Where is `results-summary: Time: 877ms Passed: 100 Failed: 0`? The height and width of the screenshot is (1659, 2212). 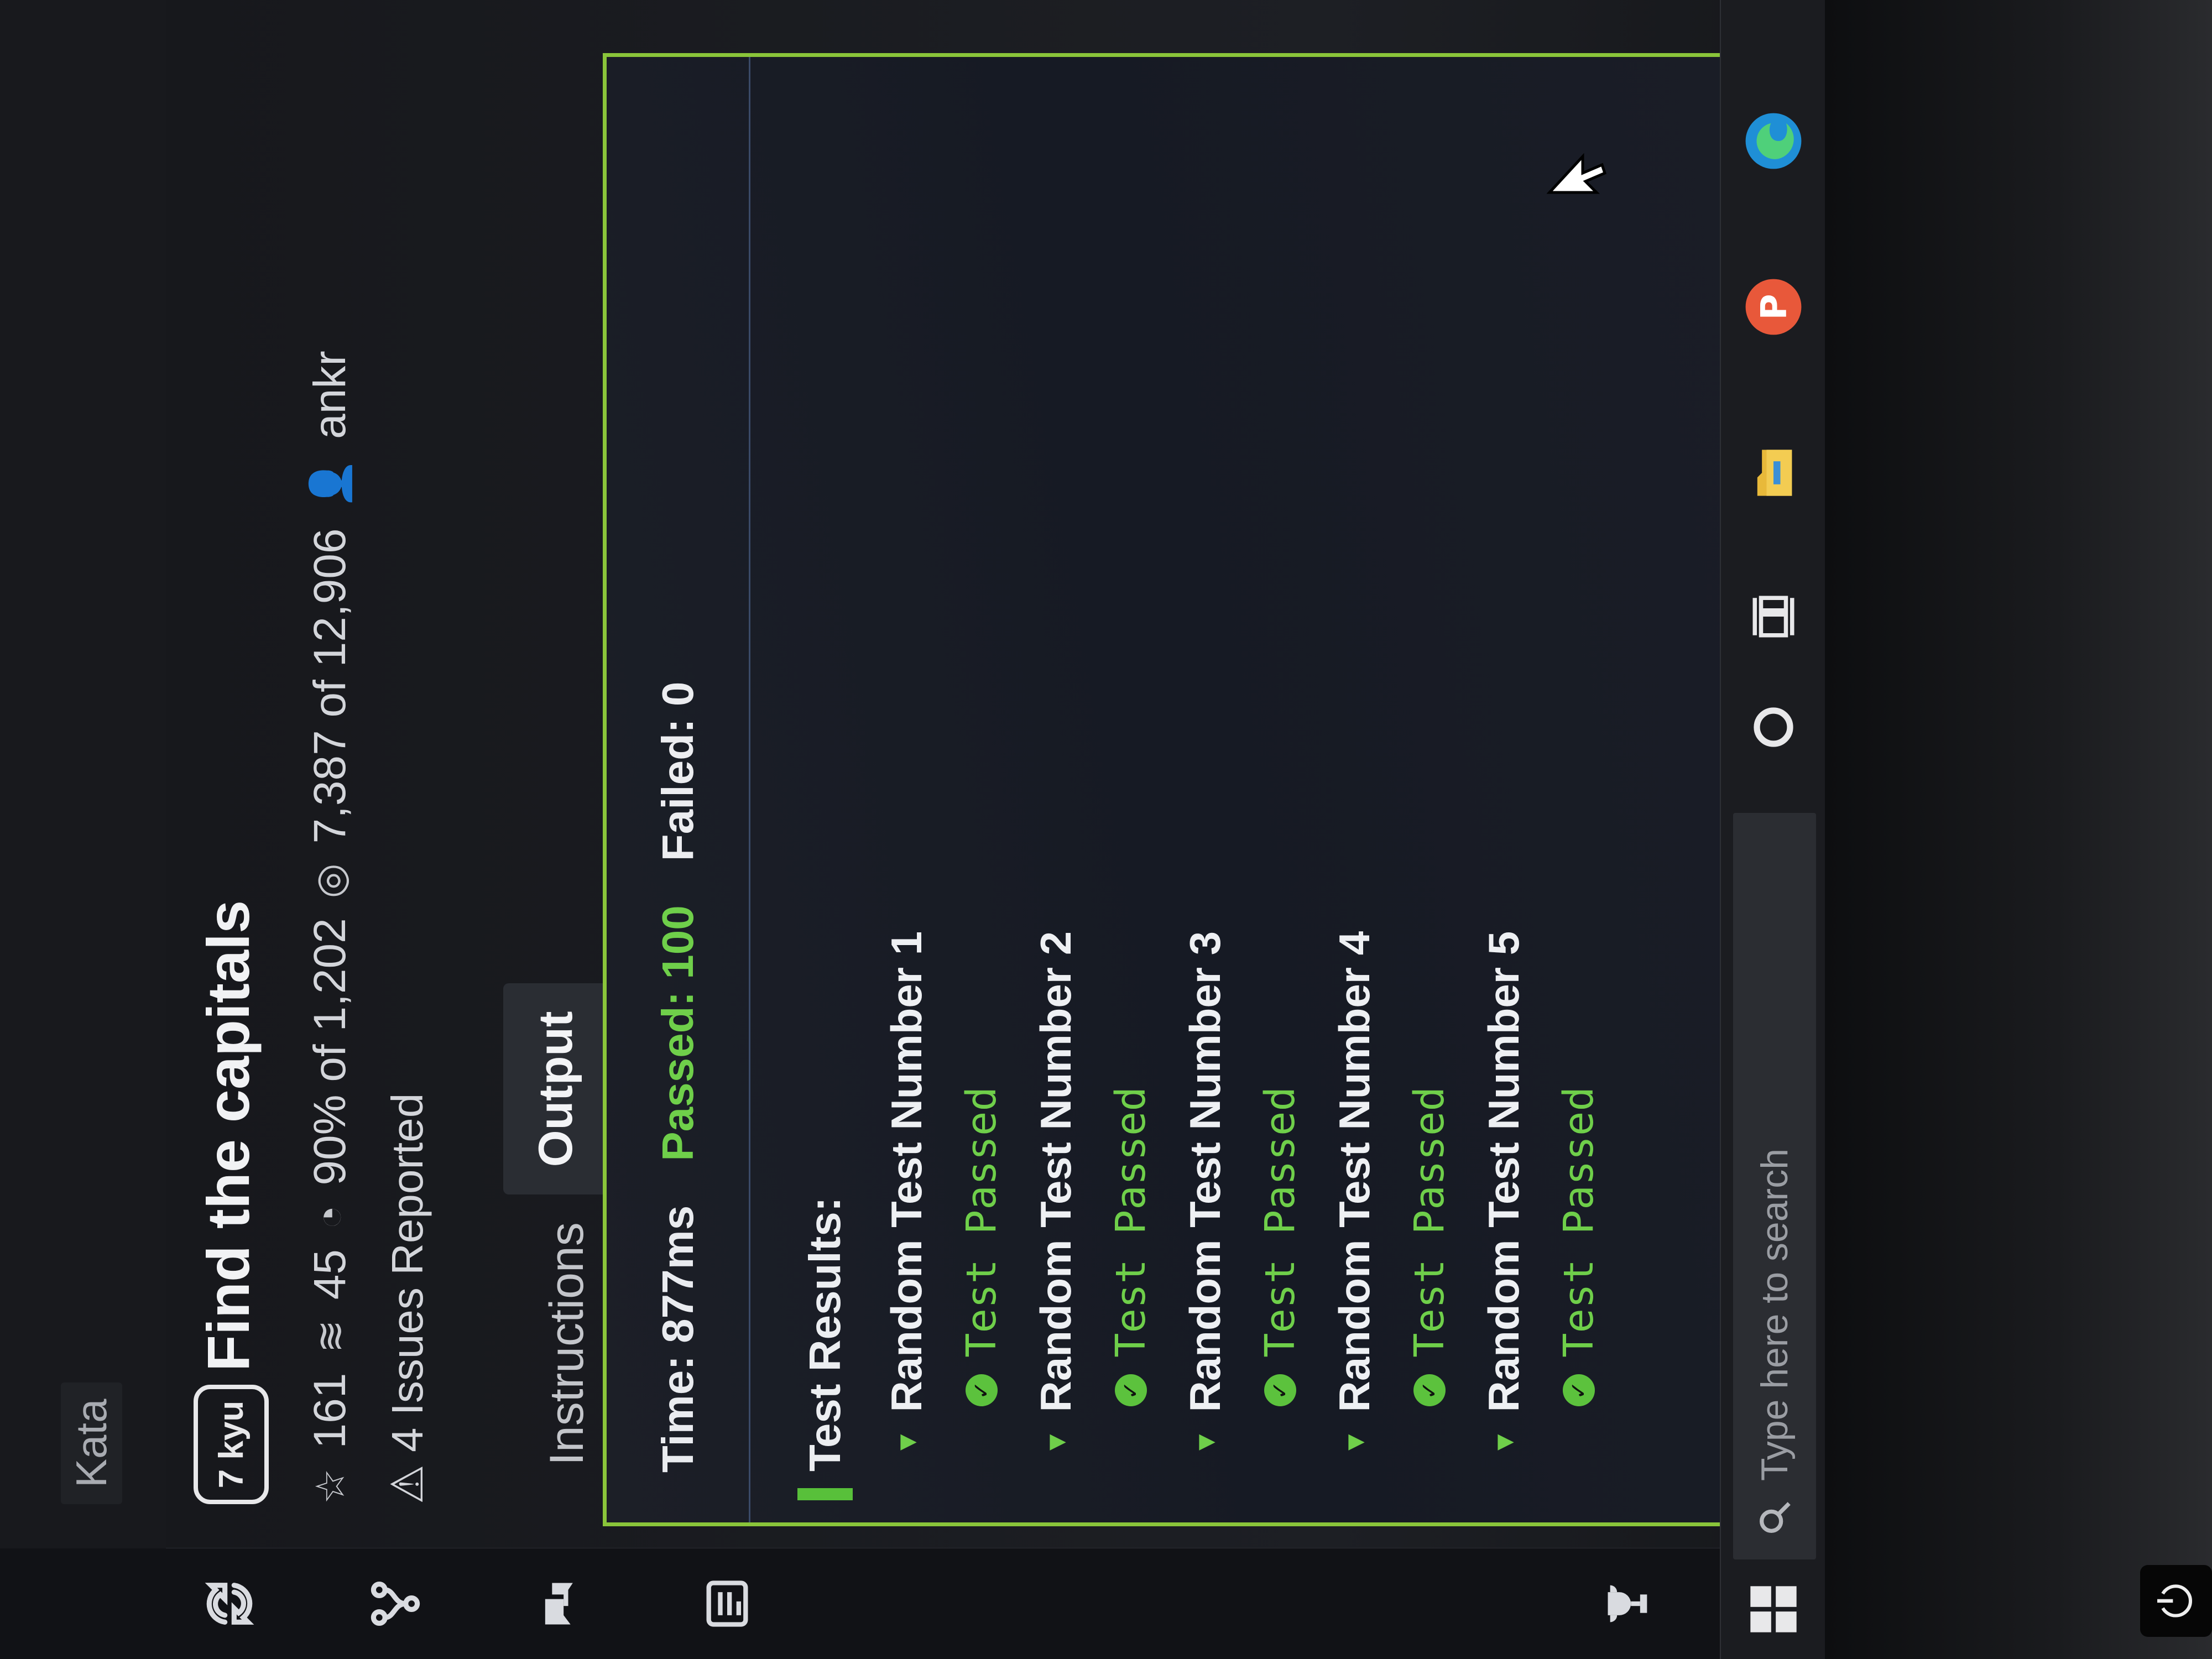
results-summary: Time: 877ms Passed: 100 Failed: 0 is located at coordinates (679, 790).